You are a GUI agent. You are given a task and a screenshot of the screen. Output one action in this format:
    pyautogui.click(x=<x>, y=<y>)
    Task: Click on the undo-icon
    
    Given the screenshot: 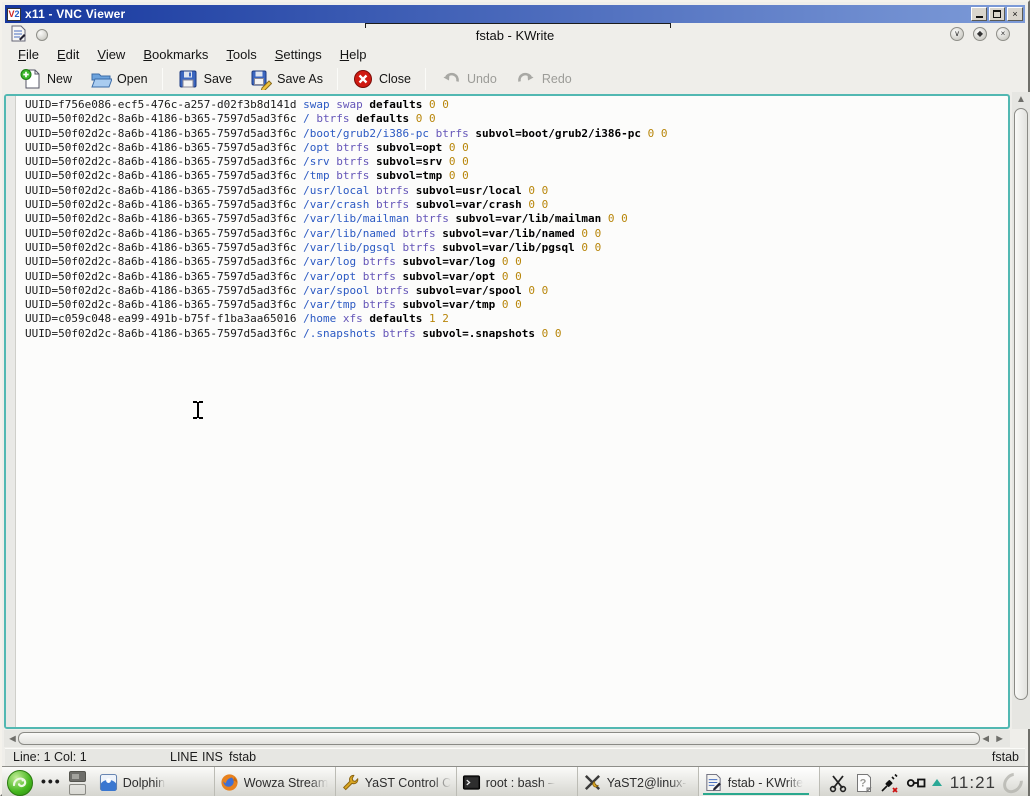 What is the action you would take?
    pyautogui.click(x=451, y=79)
    